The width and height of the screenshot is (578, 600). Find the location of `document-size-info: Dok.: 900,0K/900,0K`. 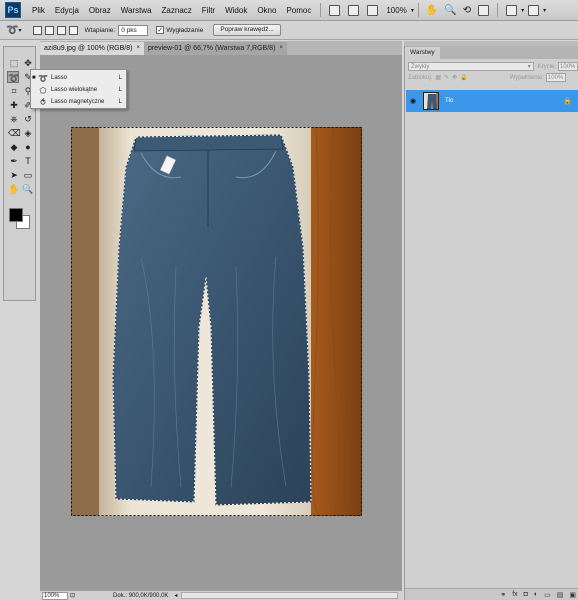

document-size-info: Dok.: 900,0K/900,0K is located at coordinates (141, 595).